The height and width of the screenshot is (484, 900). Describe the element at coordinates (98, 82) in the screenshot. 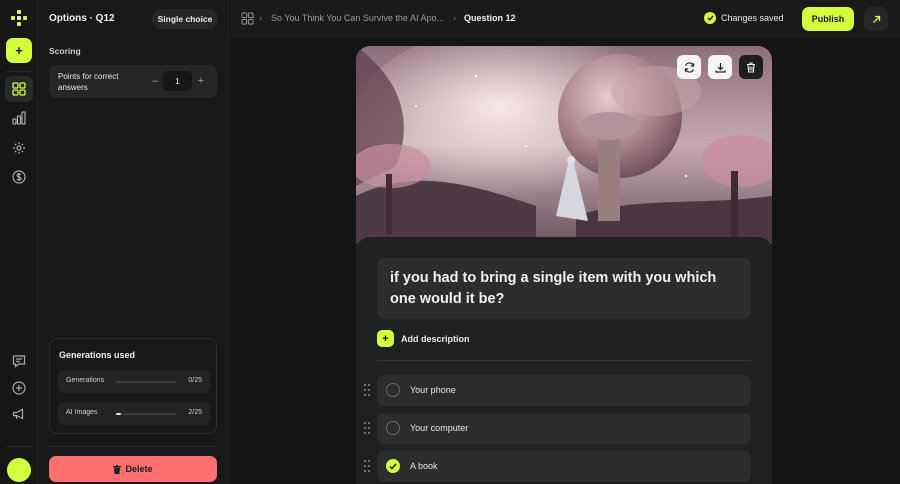

I see `points-label: Points for correct answers` at that location.